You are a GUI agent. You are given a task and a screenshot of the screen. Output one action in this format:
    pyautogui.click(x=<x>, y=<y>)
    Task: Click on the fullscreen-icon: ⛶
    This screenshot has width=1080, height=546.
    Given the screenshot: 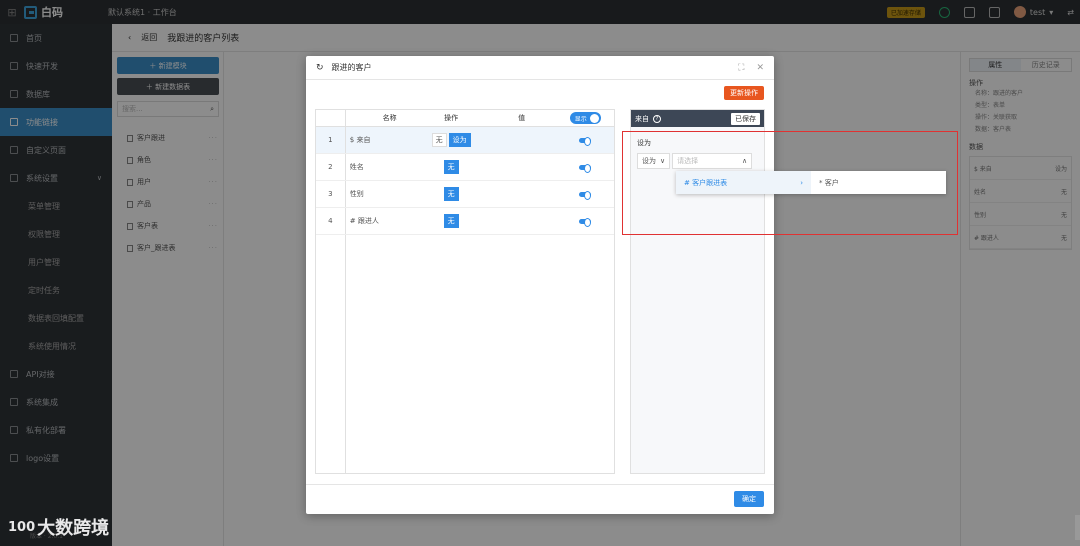 What is the action you would take?
    pyautogui.click(x=741, y=68)
    